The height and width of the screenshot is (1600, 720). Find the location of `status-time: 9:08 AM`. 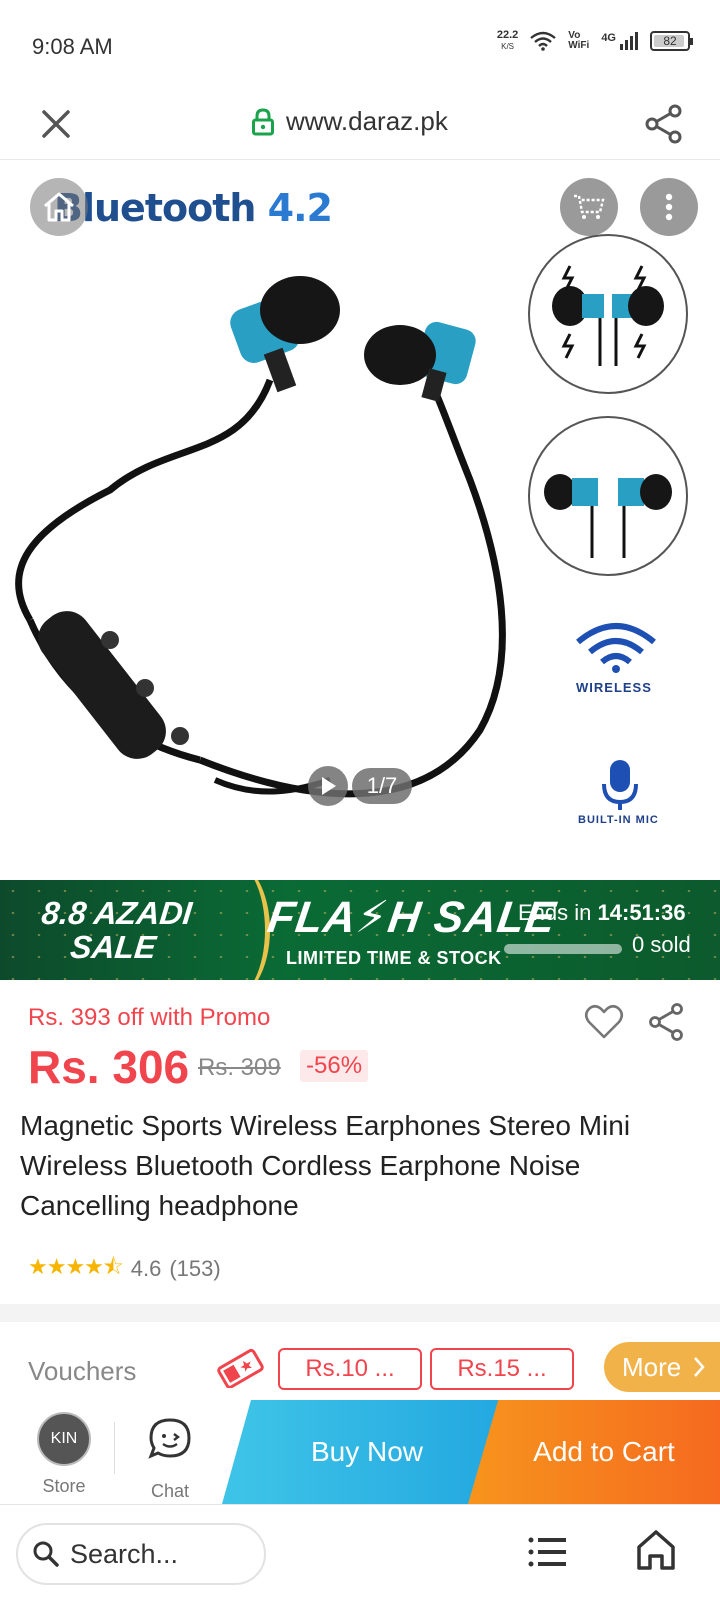

status-time: 9:08 AM is located at coordinates (72, 46).